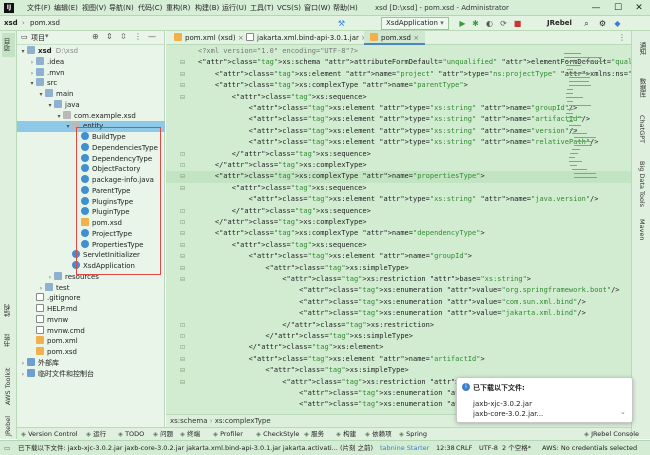  Describe the element at coordinates (639, 8) in the screenshot. I see `close-window-button: ✕` at that location.